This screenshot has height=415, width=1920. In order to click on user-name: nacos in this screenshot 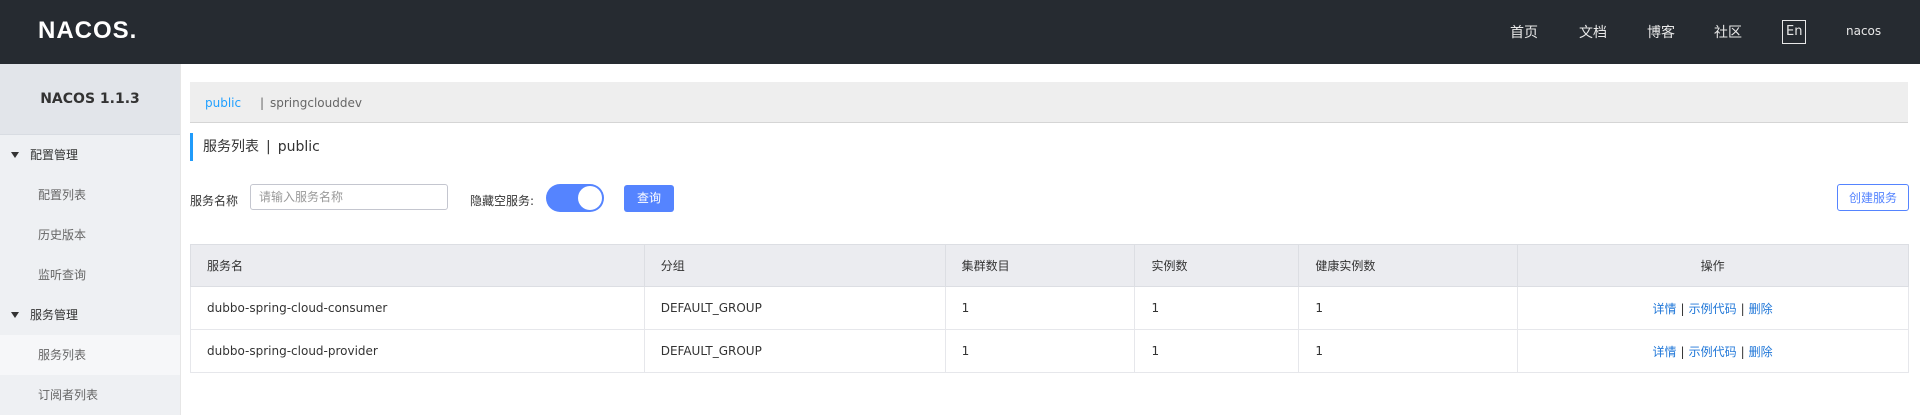, I will do `click(1863, 31)`.